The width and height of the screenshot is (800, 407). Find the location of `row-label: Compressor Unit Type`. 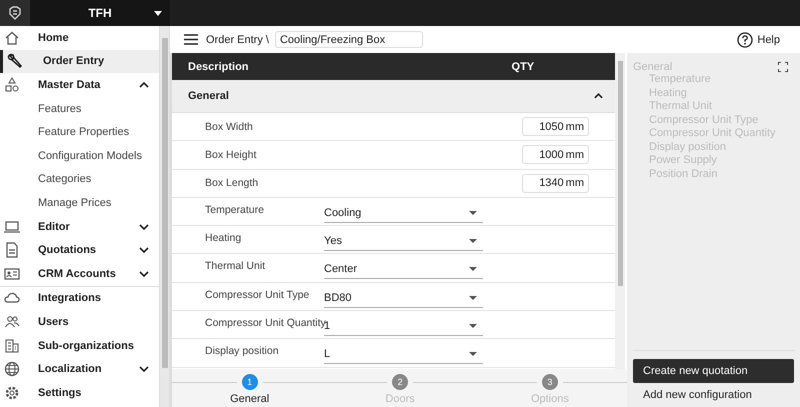

row-label: Compressor Unit Type is located at coordinates (257, 294).